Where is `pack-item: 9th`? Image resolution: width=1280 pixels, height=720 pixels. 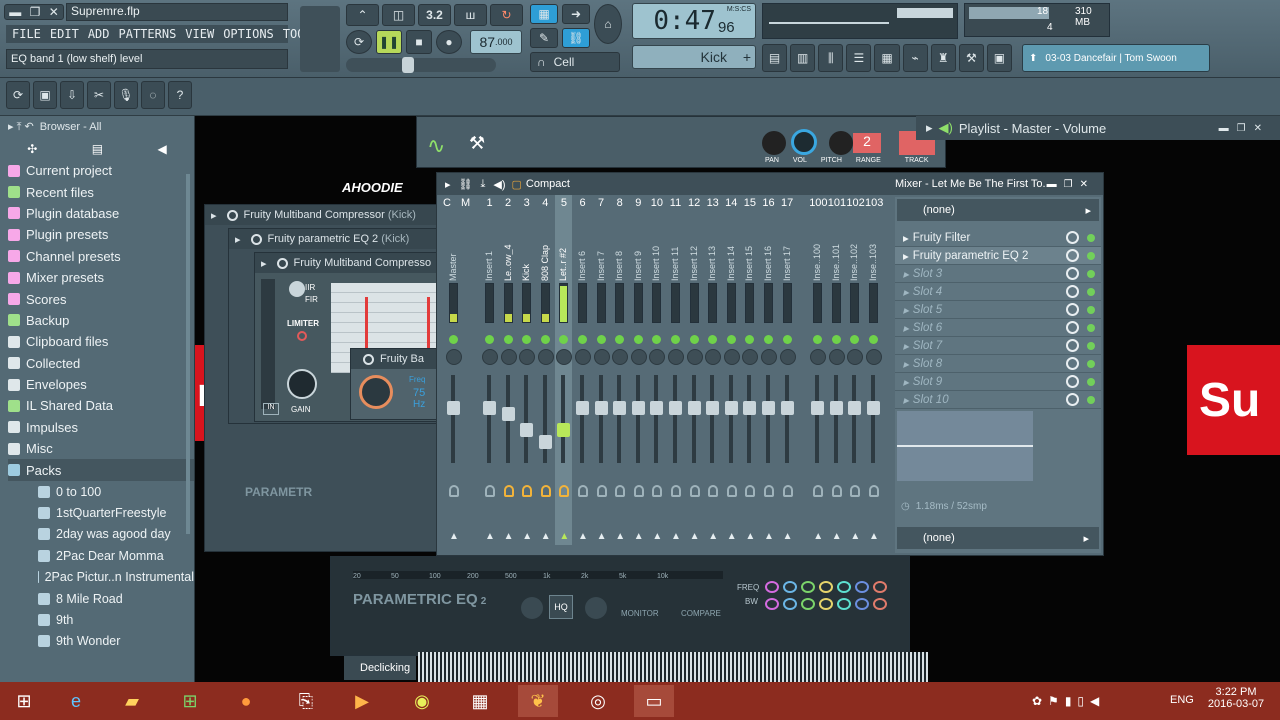
pack-item: 9th is located at coordinates (101, 619).